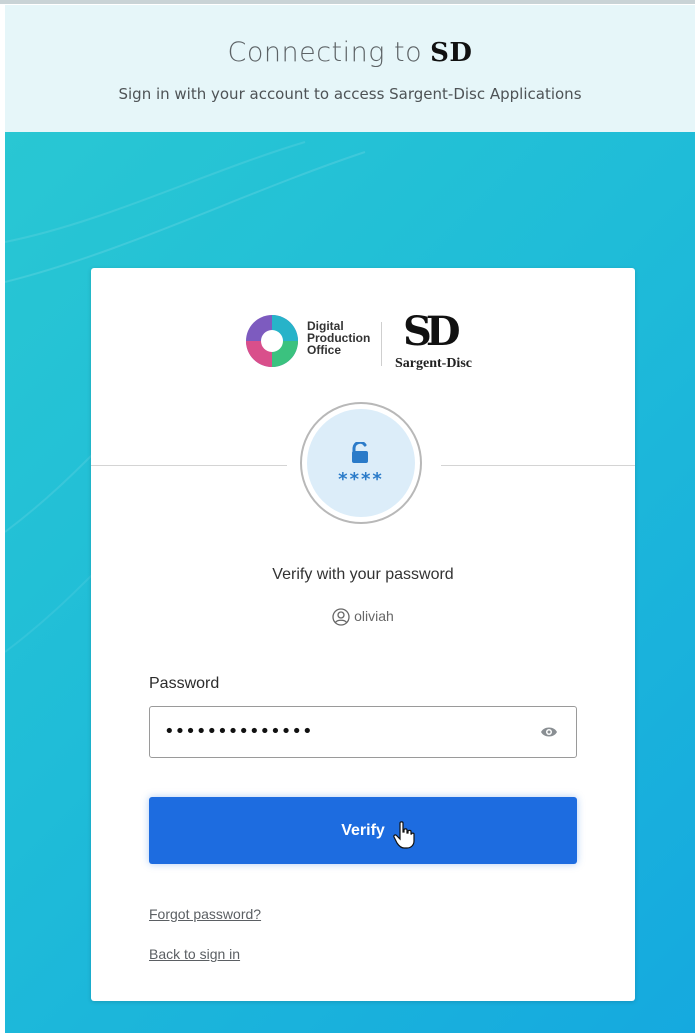  What do you see at coordinates (205, 914) in the screenshot?
I see `forgot-password-link: Forgot password?` at bounding box center [205, 914].